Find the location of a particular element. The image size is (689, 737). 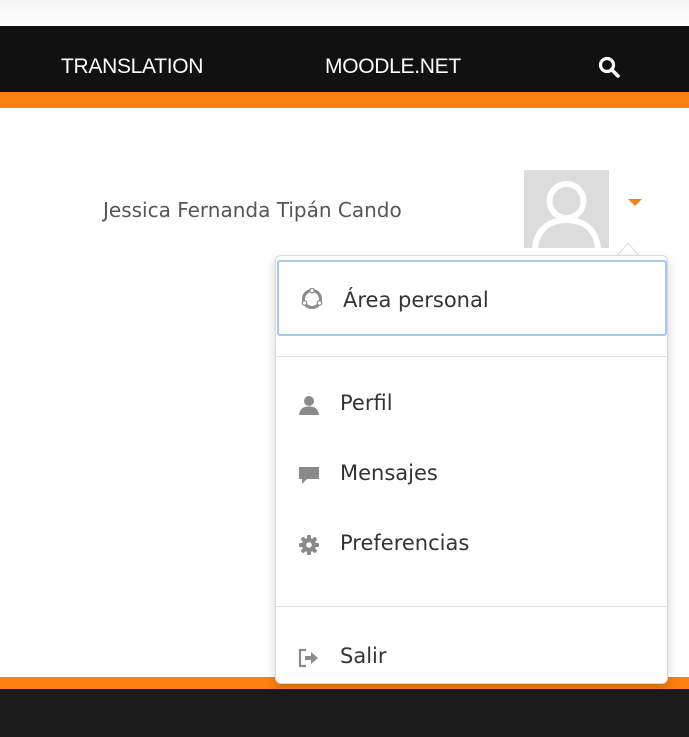

user-icon is located at coordinates (309, 405).